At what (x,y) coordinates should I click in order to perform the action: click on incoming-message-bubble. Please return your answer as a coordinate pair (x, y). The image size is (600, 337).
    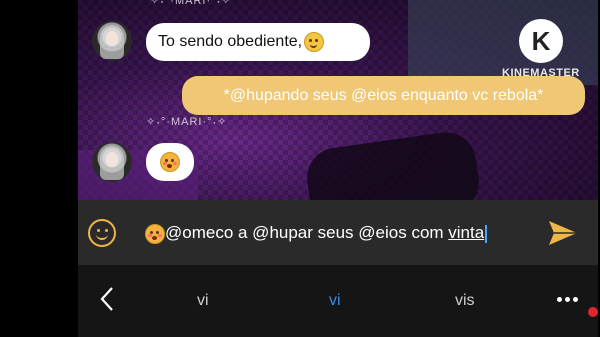
    Looking at the image, I should click on (170, 162).